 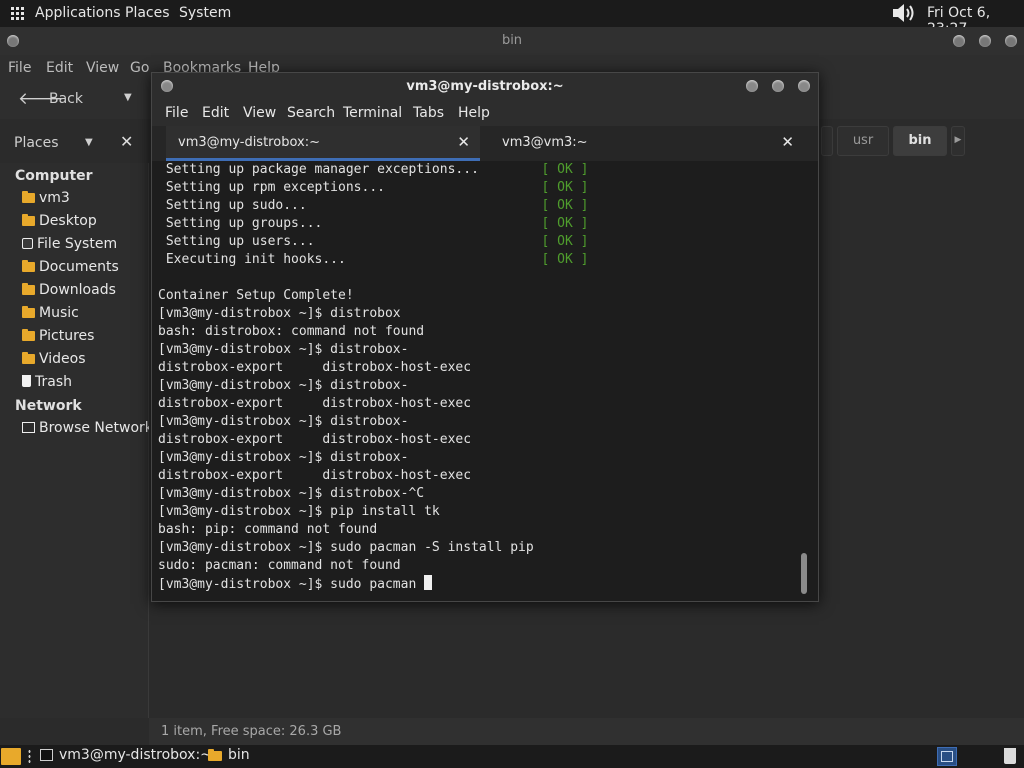 What do you see at coordinates (920, 141) in the screenshot?
I see `crumb-bin: bin` at bounding box center [920, 141].